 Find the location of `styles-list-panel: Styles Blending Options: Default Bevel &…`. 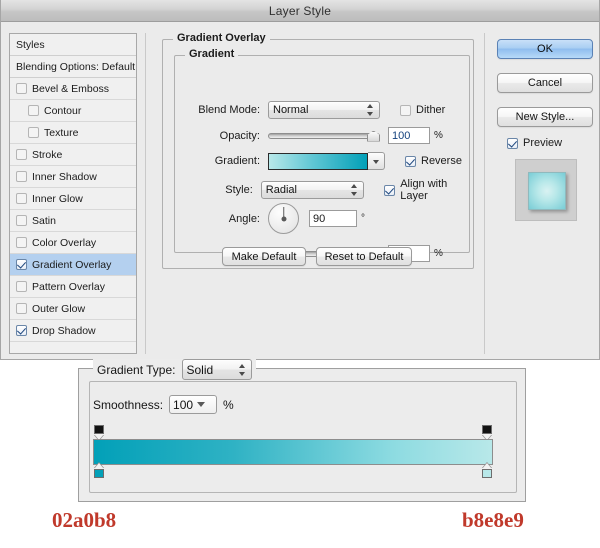

styles-list-panel: Styles Blending Options: Default Bevel &… is located at coordinates (73, 193).